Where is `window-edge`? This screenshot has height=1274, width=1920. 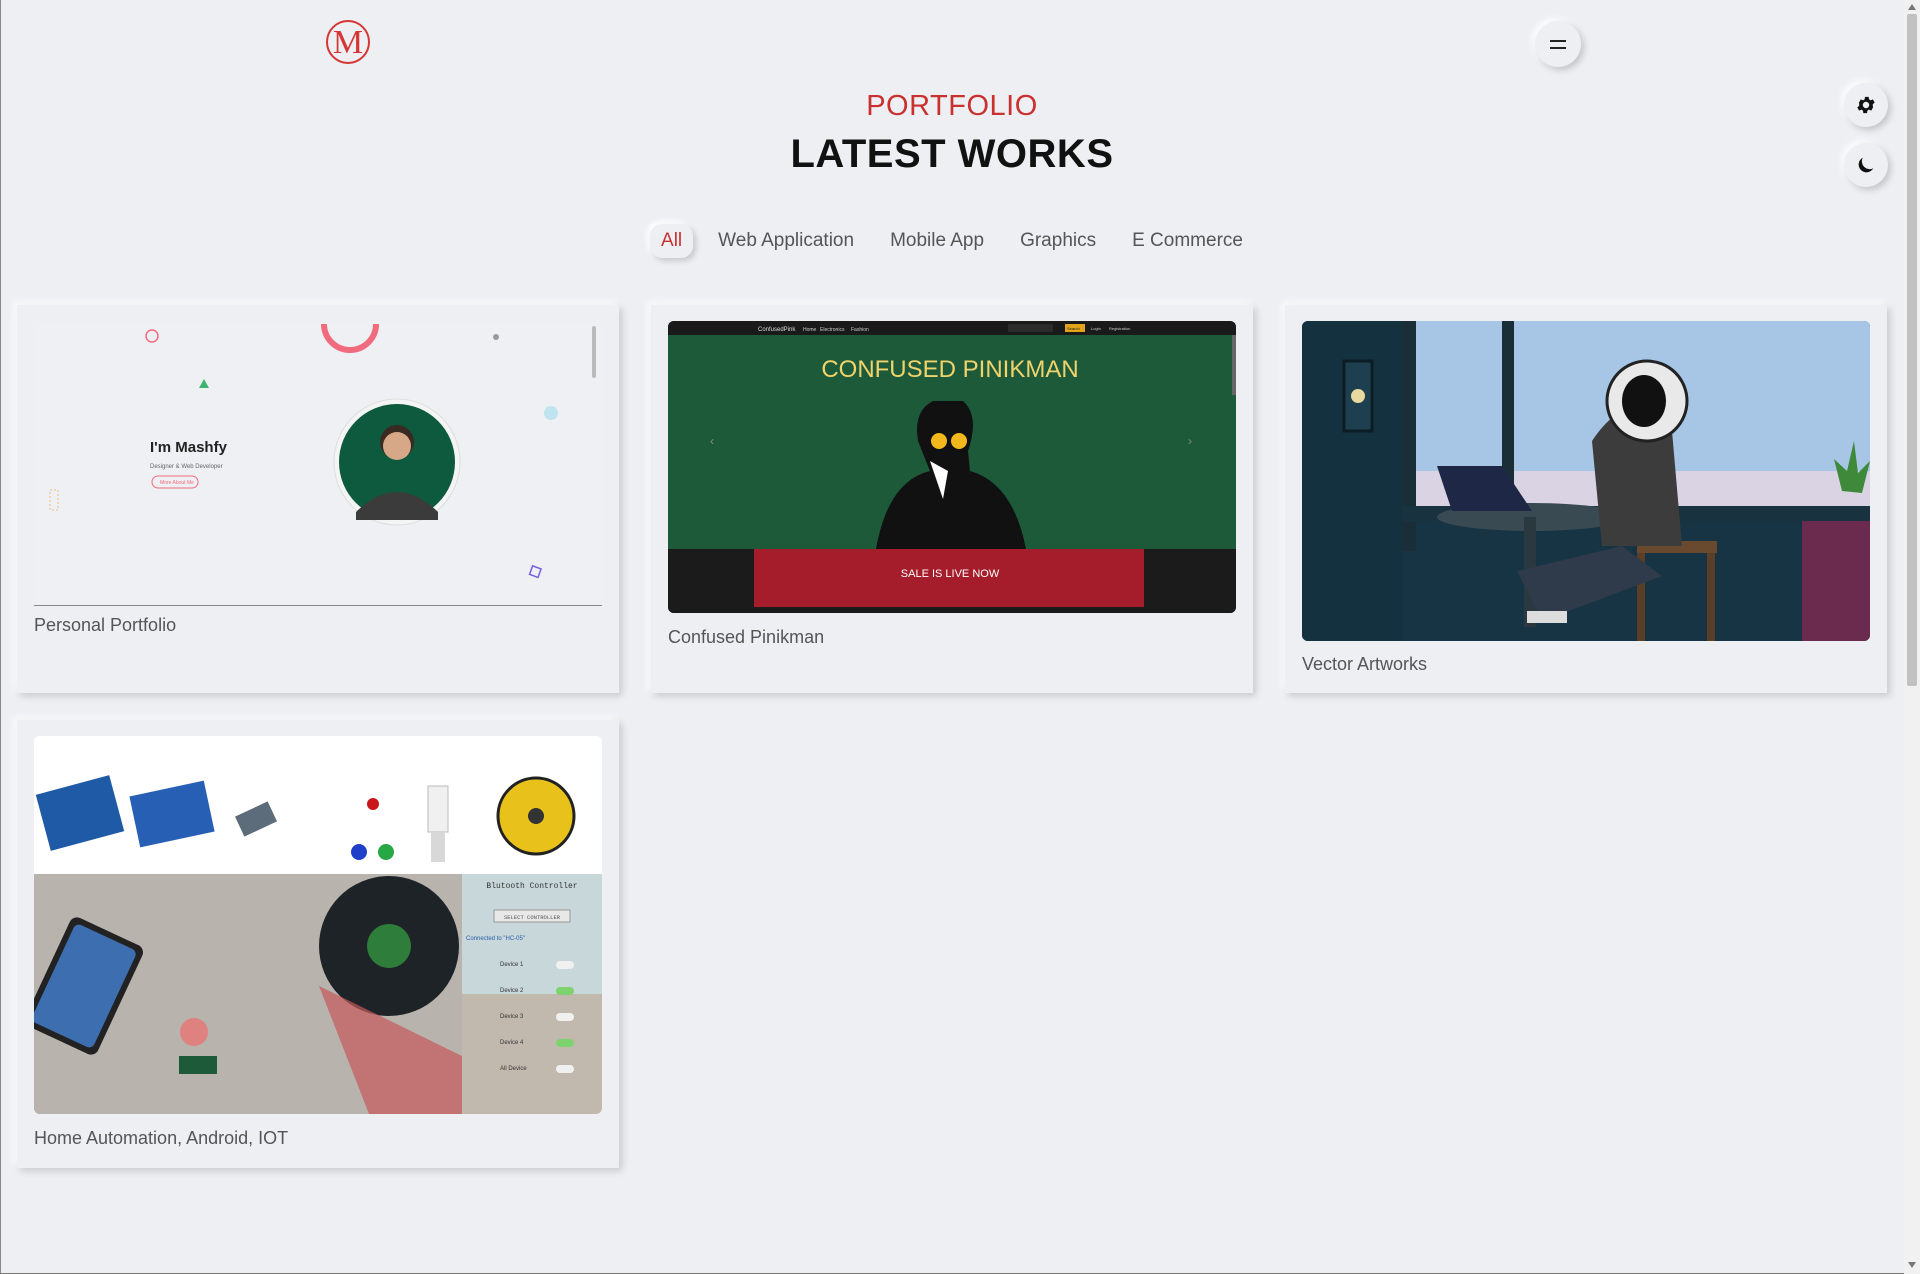 window-edge is located at coordinates (0, 637).